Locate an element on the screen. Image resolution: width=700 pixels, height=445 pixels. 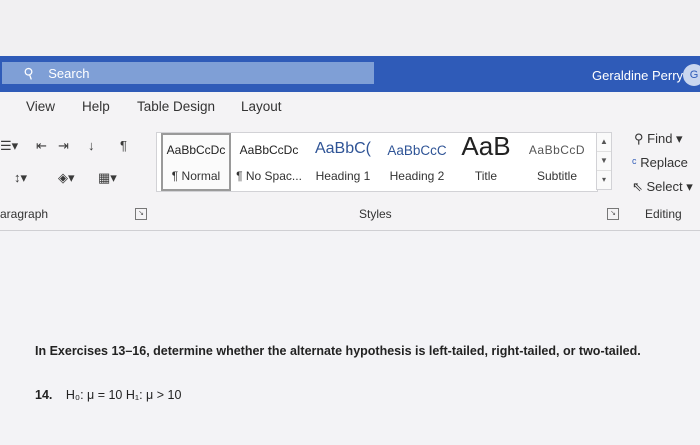
replace-button: ᶜ Replace is located at coordinates (660, 162).